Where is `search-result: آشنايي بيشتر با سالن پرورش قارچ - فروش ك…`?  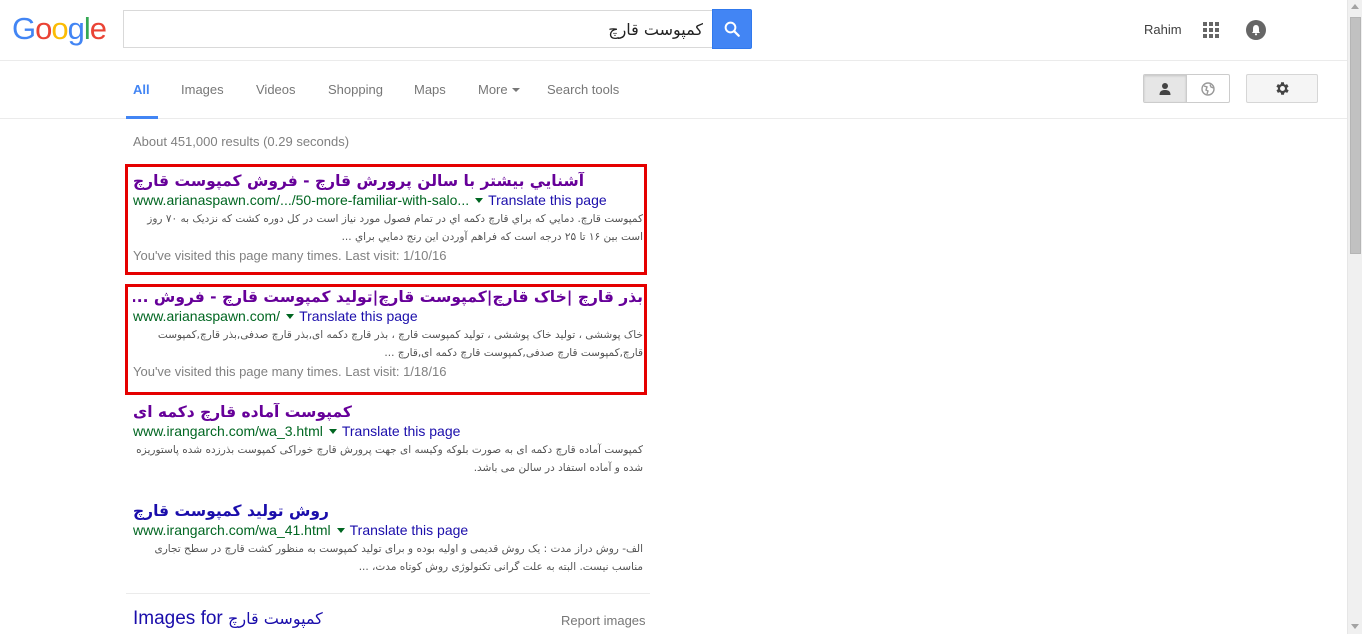
search-result: آشنايي بيشتر با سالن پرورش قارچ - فروش ك… is located at coordinates (388, 217).